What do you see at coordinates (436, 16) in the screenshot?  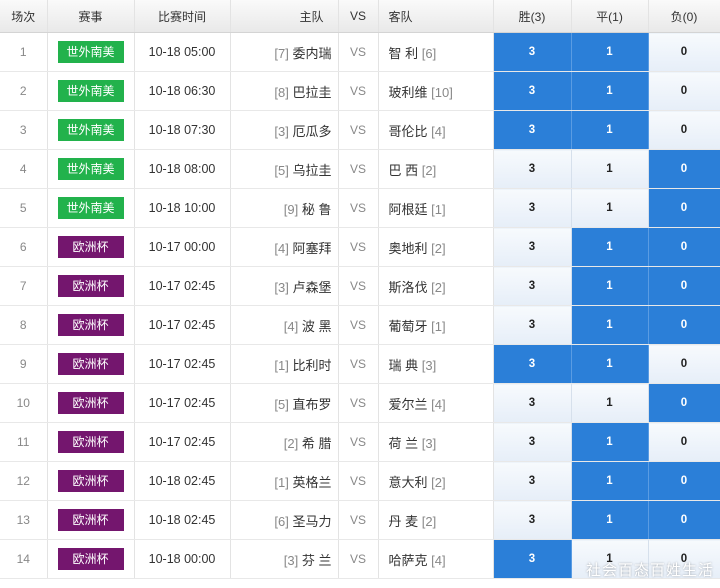 I see `header-away: 客队` at bounding box center [436, 16].